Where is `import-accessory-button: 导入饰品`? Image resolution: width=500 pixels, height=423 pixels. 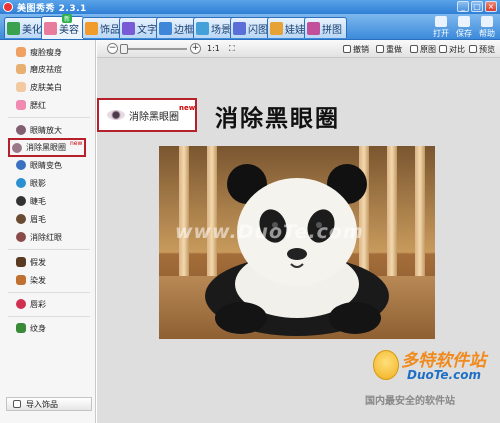 import-accessory-button: 导入饰品 is located at coordinates (49, 404).